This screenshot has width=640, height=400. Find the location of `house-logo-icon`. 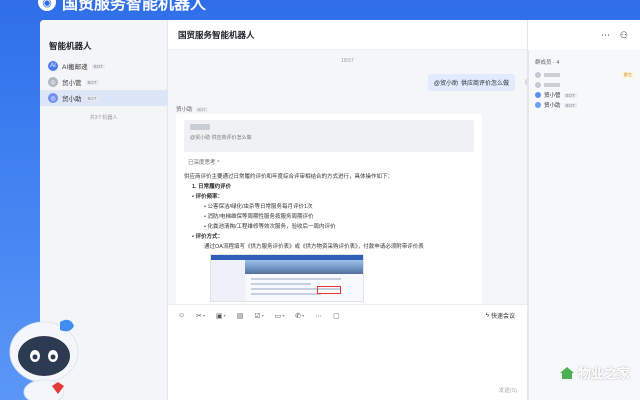

house-logo-icon is located at coordinates (566, 372).